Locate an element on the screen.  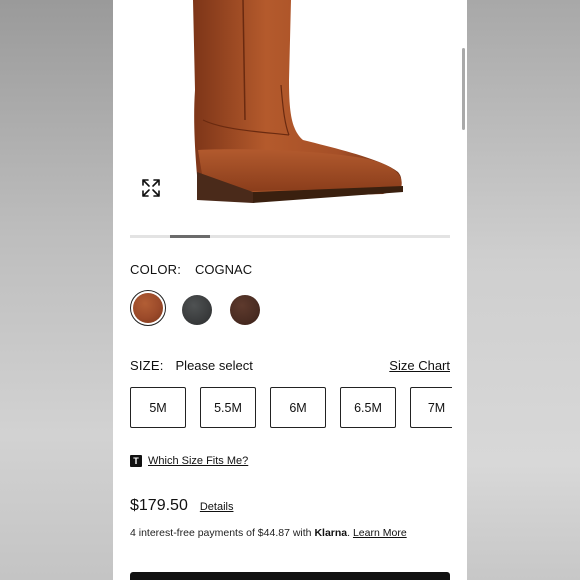
add-to-bag-button is located at coordinates (290, 576).